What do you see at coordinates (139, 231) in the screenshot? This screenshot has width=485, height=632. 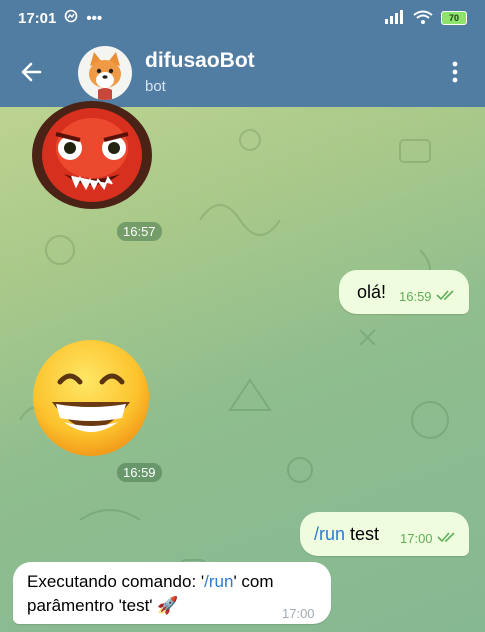 I see `sticker-time: 16:57` at bounding box center [139, 231].